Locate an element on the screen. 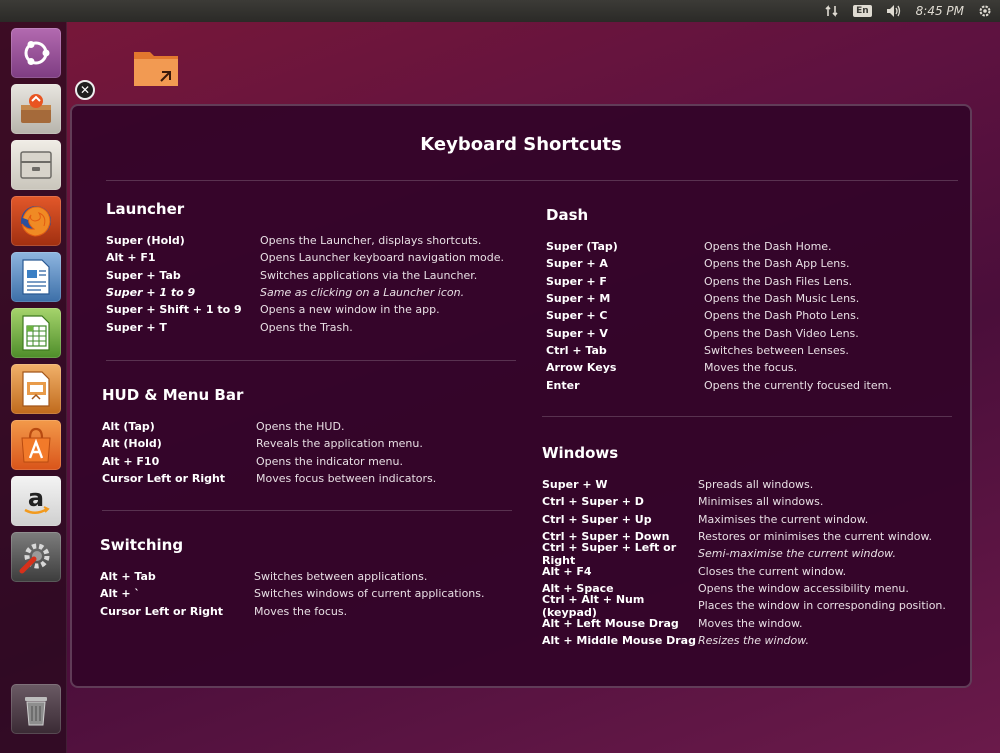 The height and width of the screenshot is (753, 1000). shortcut-row: Enter Opens the currently focused item. is located at coordinates (751, 384).